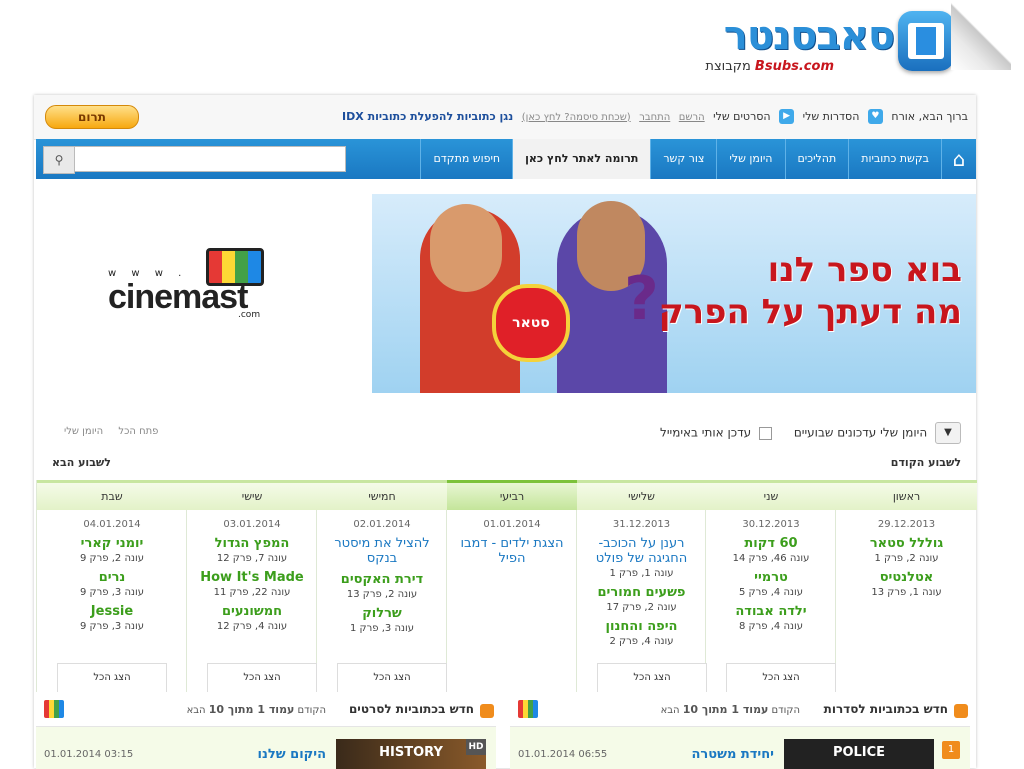 The image size is (1024, 769). Describe the element at coordinates (112, 558) in the screenshot. I see `episode-info: עונה 2, פרק 9` at that location.